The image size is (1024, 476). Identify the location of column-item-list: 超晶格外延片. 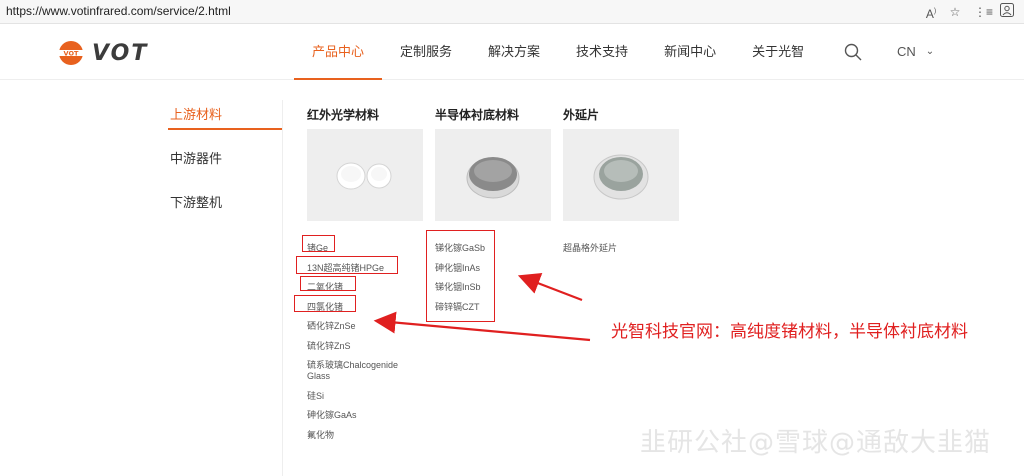
(621, 248).